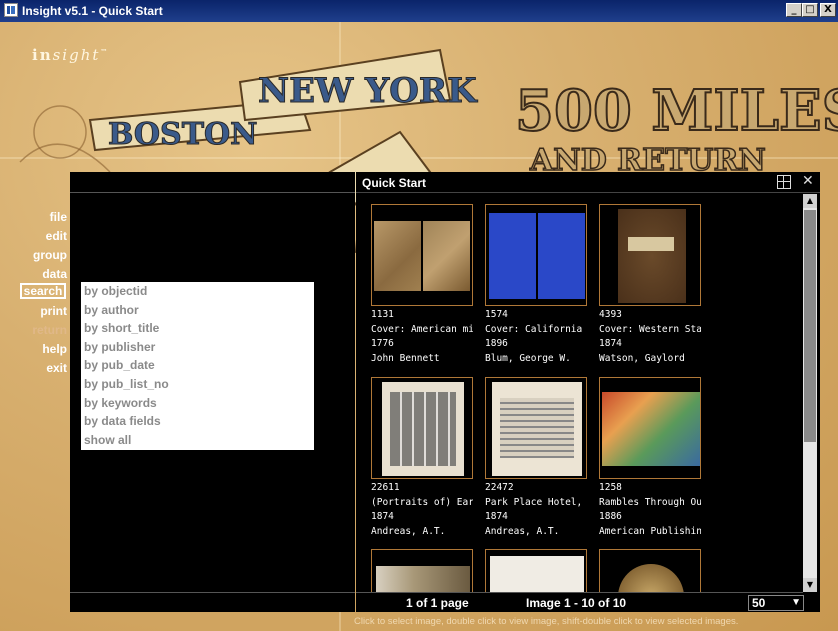 The height and width of the screenshot is (631, 838). Describe the element at coordinates (794, 10) in the screenshot. I see `minimize-button: _` at that location.